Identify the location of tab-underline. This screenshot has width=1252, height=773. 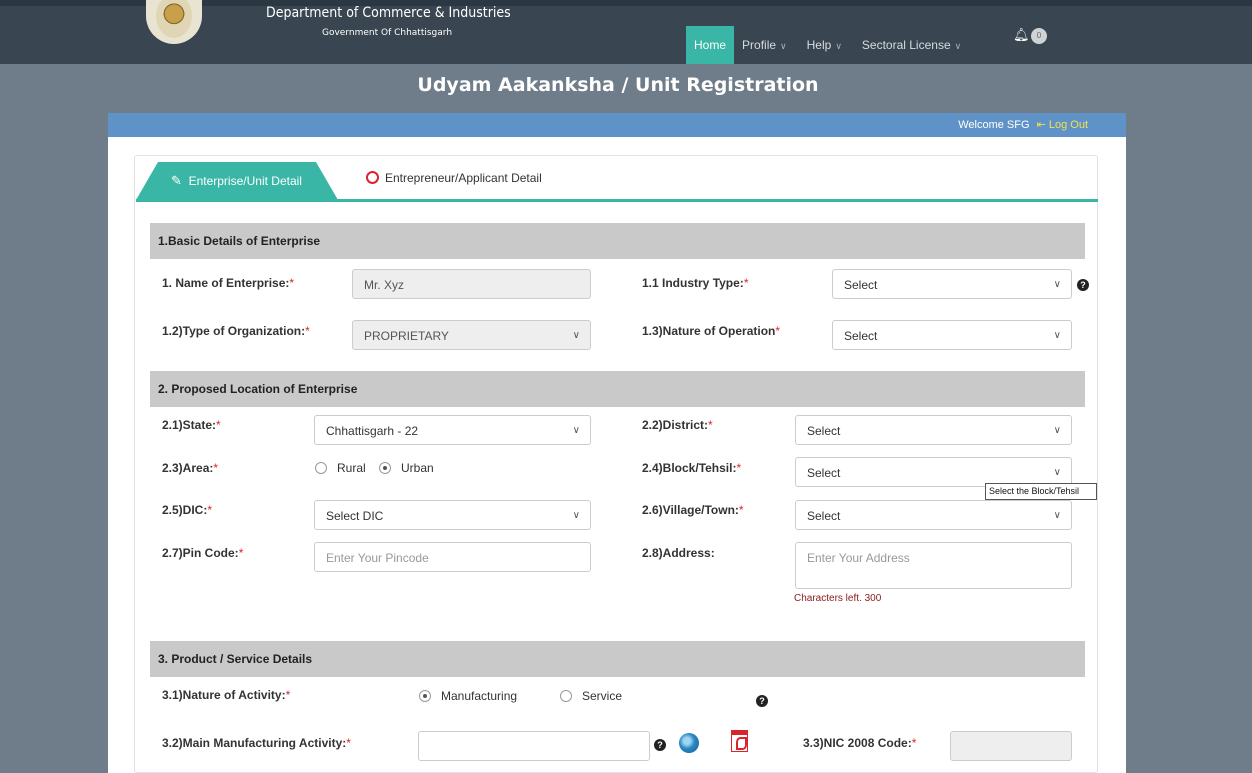
(617, 200).